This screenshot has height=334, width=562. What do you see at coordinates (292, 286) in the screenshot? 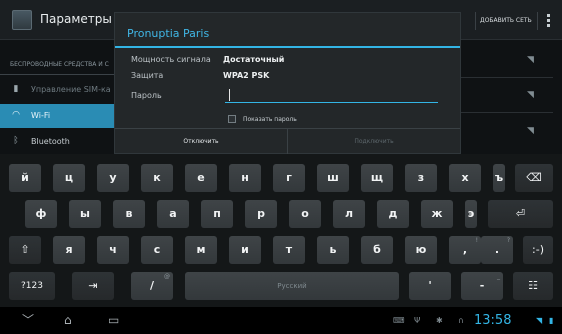
I see `space-key: Русский` at bounding box center [292, 286].